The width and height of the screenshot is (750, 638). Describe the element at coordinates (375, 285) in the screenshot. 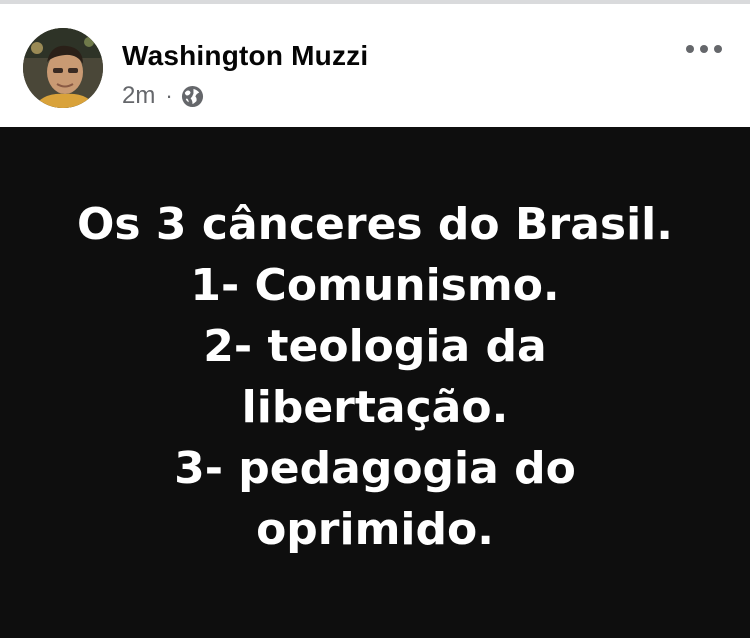

I see `post-text-line: 1- Comunismo.` at that location.